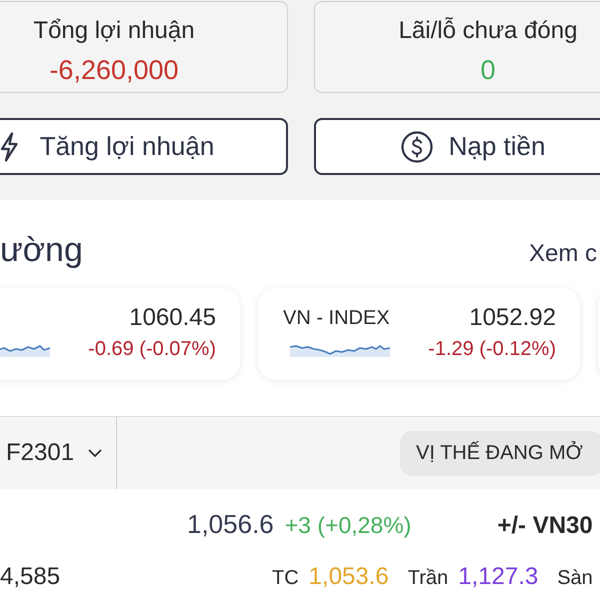  Describe the element at coordinates (114, 31) in the screenshot. I see `summary-label: Tổng lợi nhuận` at that location.